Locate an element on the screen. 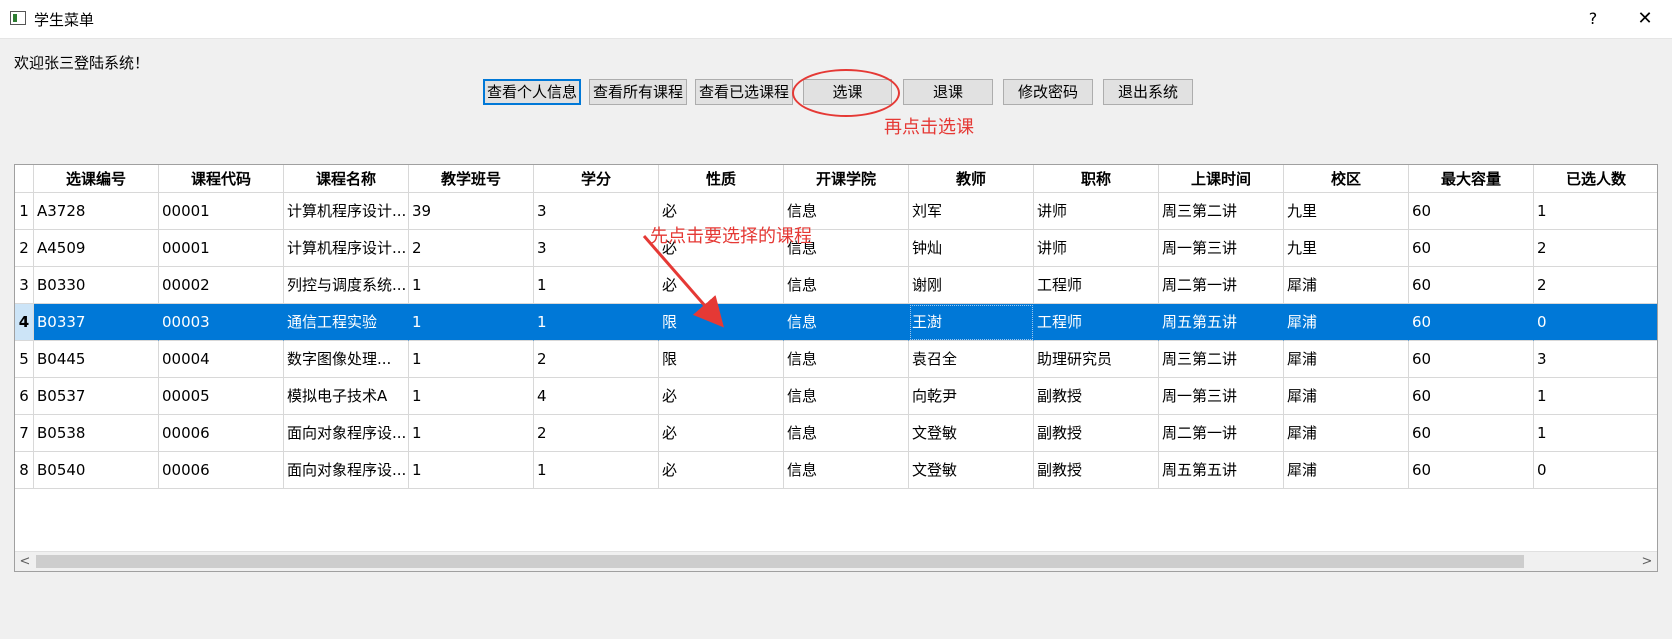 This screenshot has width=1672, height=639. drop-course-button: 退课 is located at coordinates (948, 92).